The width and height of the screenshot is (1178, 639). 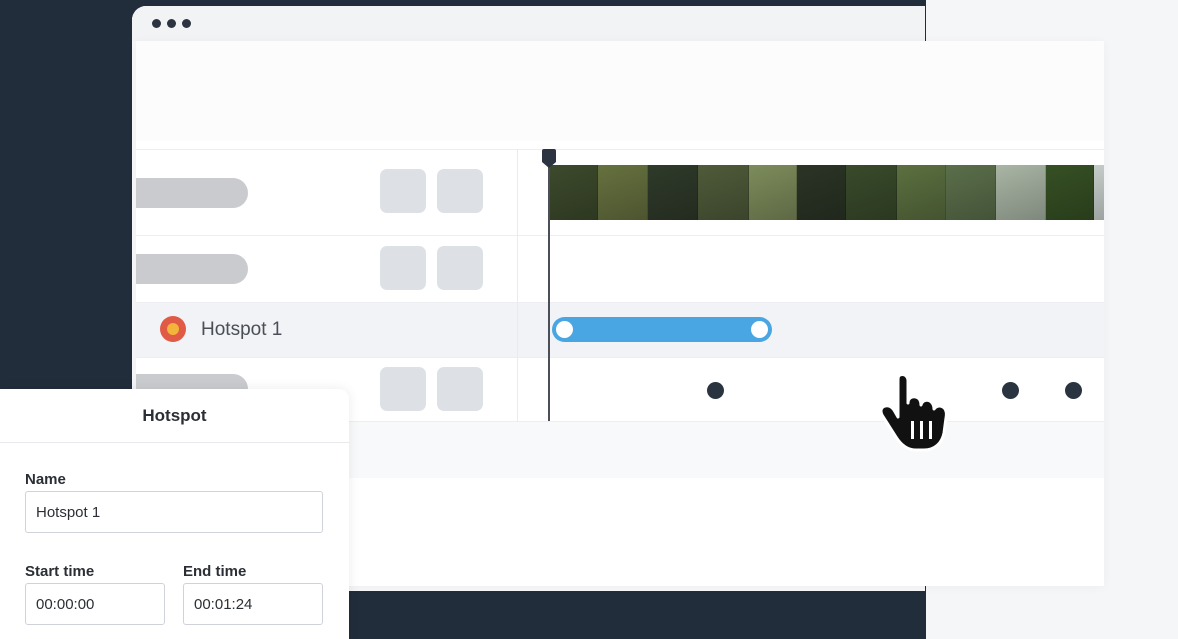 I want to click on name-label: Name, so click(x=45, y=479).